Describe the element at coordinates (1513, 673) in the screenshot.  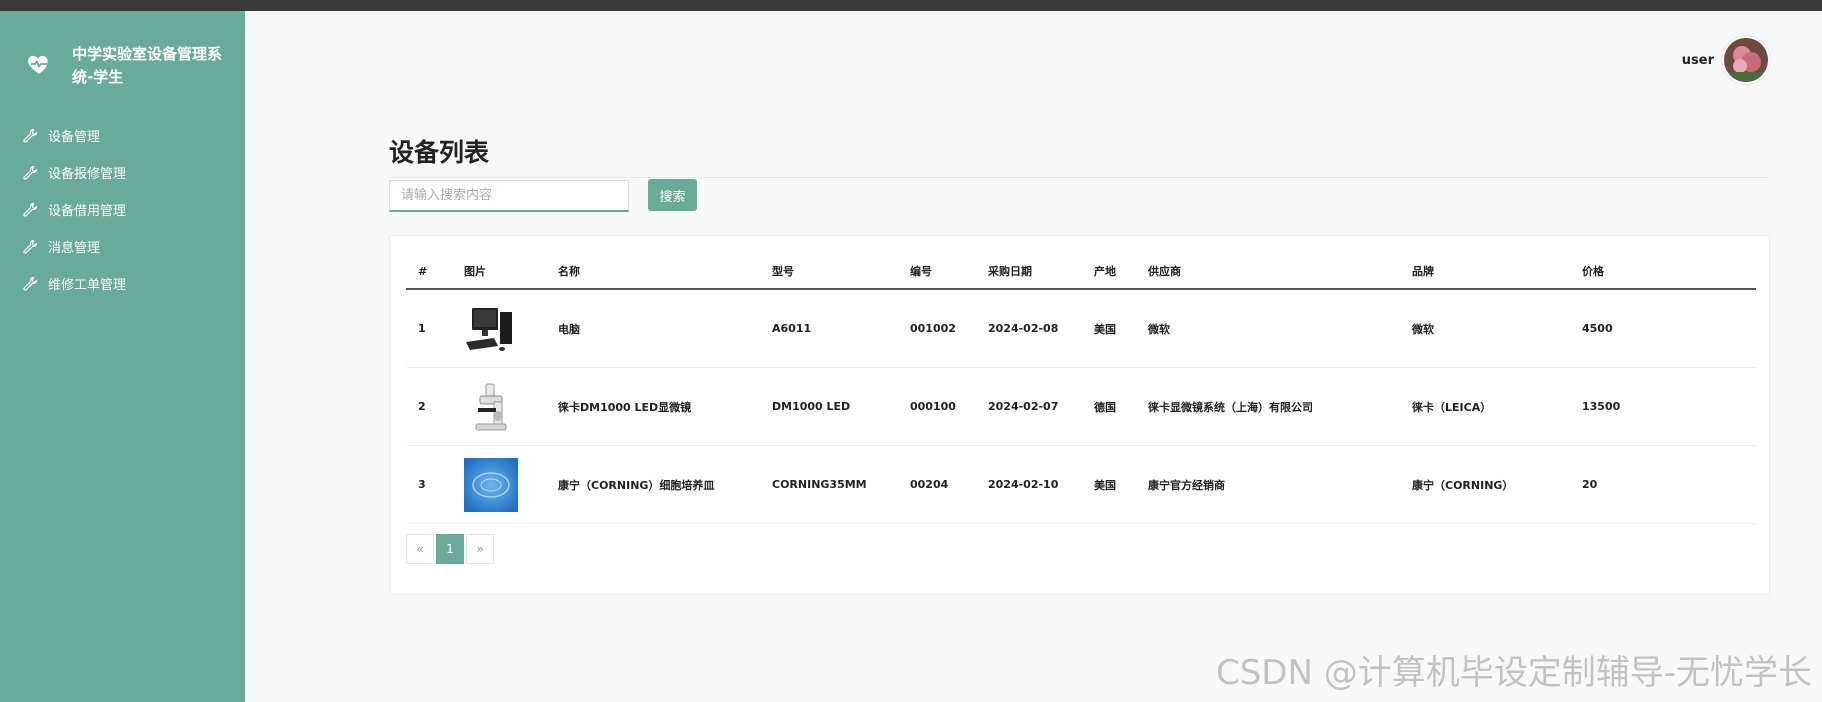
I see `watermark: CSDN @计算机毕设定制辅导-无忧学长` at that location.